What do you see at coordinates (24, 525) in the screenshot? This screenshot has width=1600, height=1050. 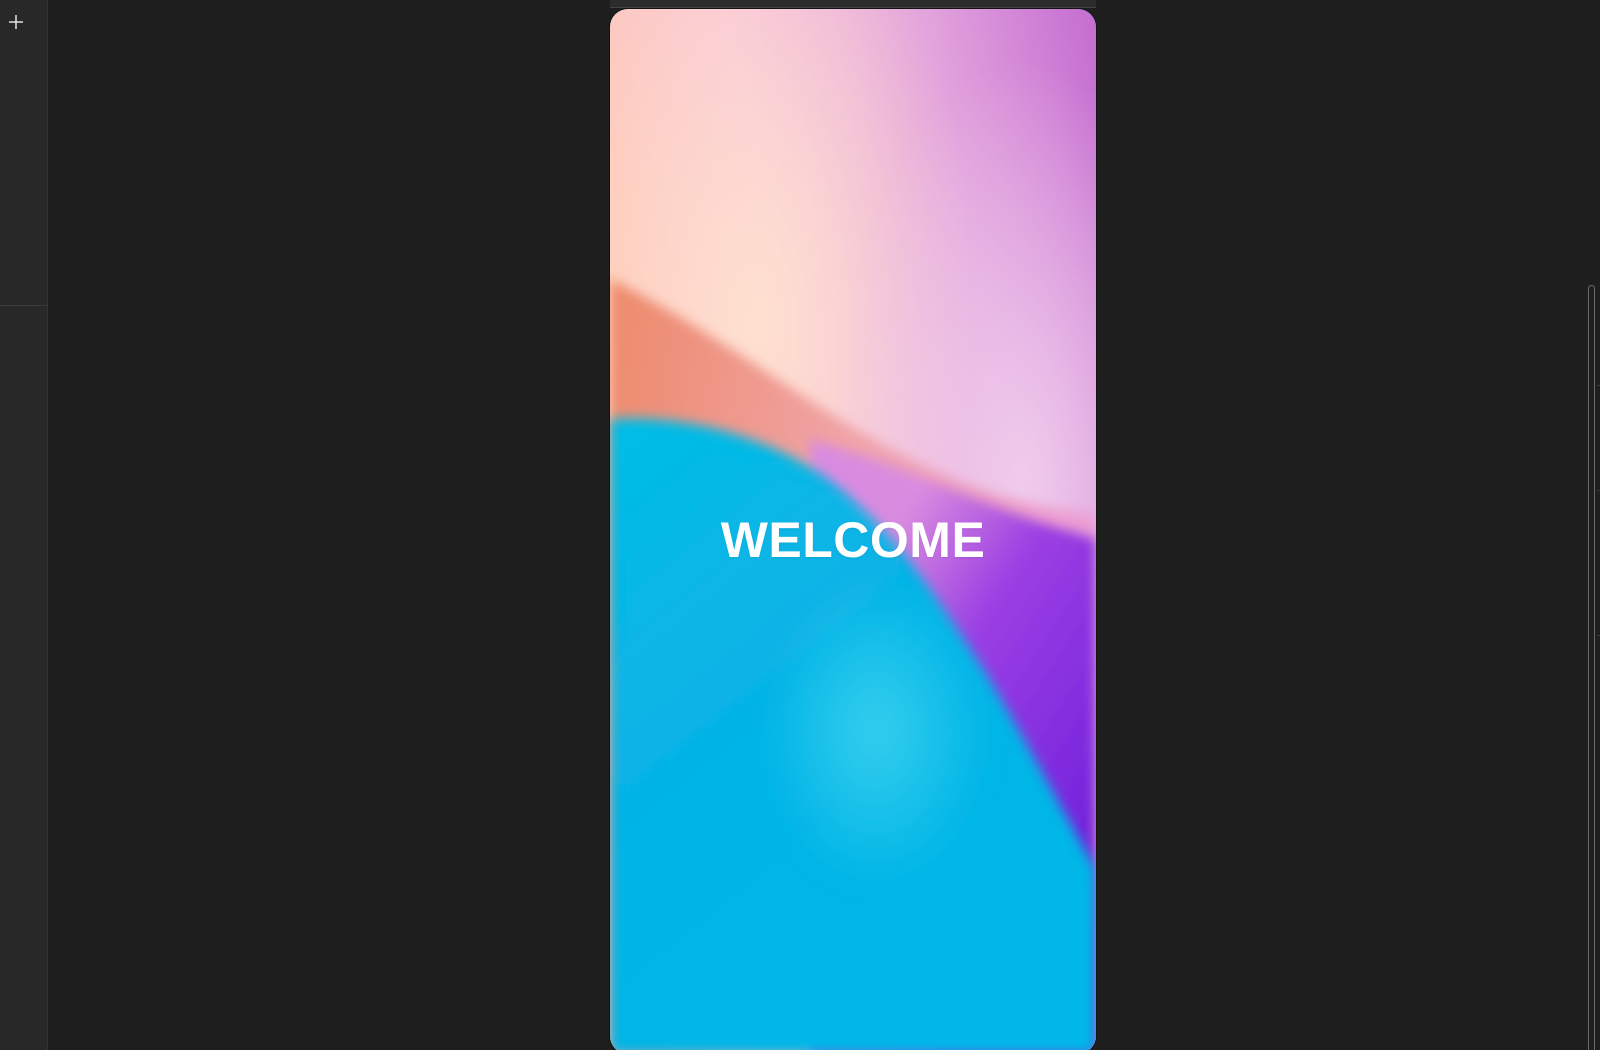 I see `left-tool-rail` at bounding box center [24, 525].